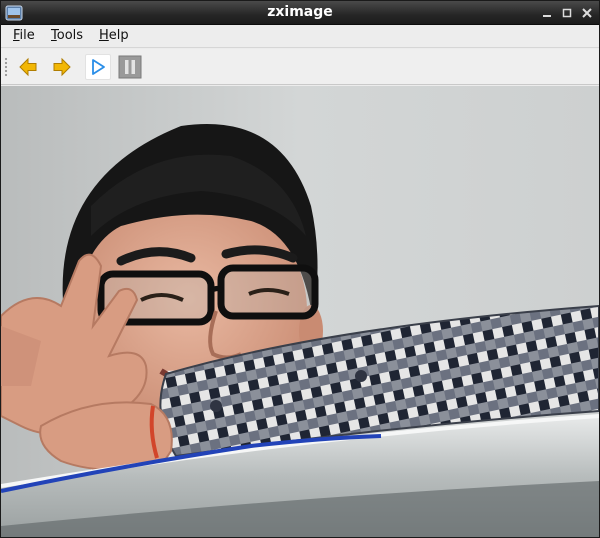 This screenshot has width=600, height=538. I want to click on menu-bar: File Tools Help, so click(300, 36).